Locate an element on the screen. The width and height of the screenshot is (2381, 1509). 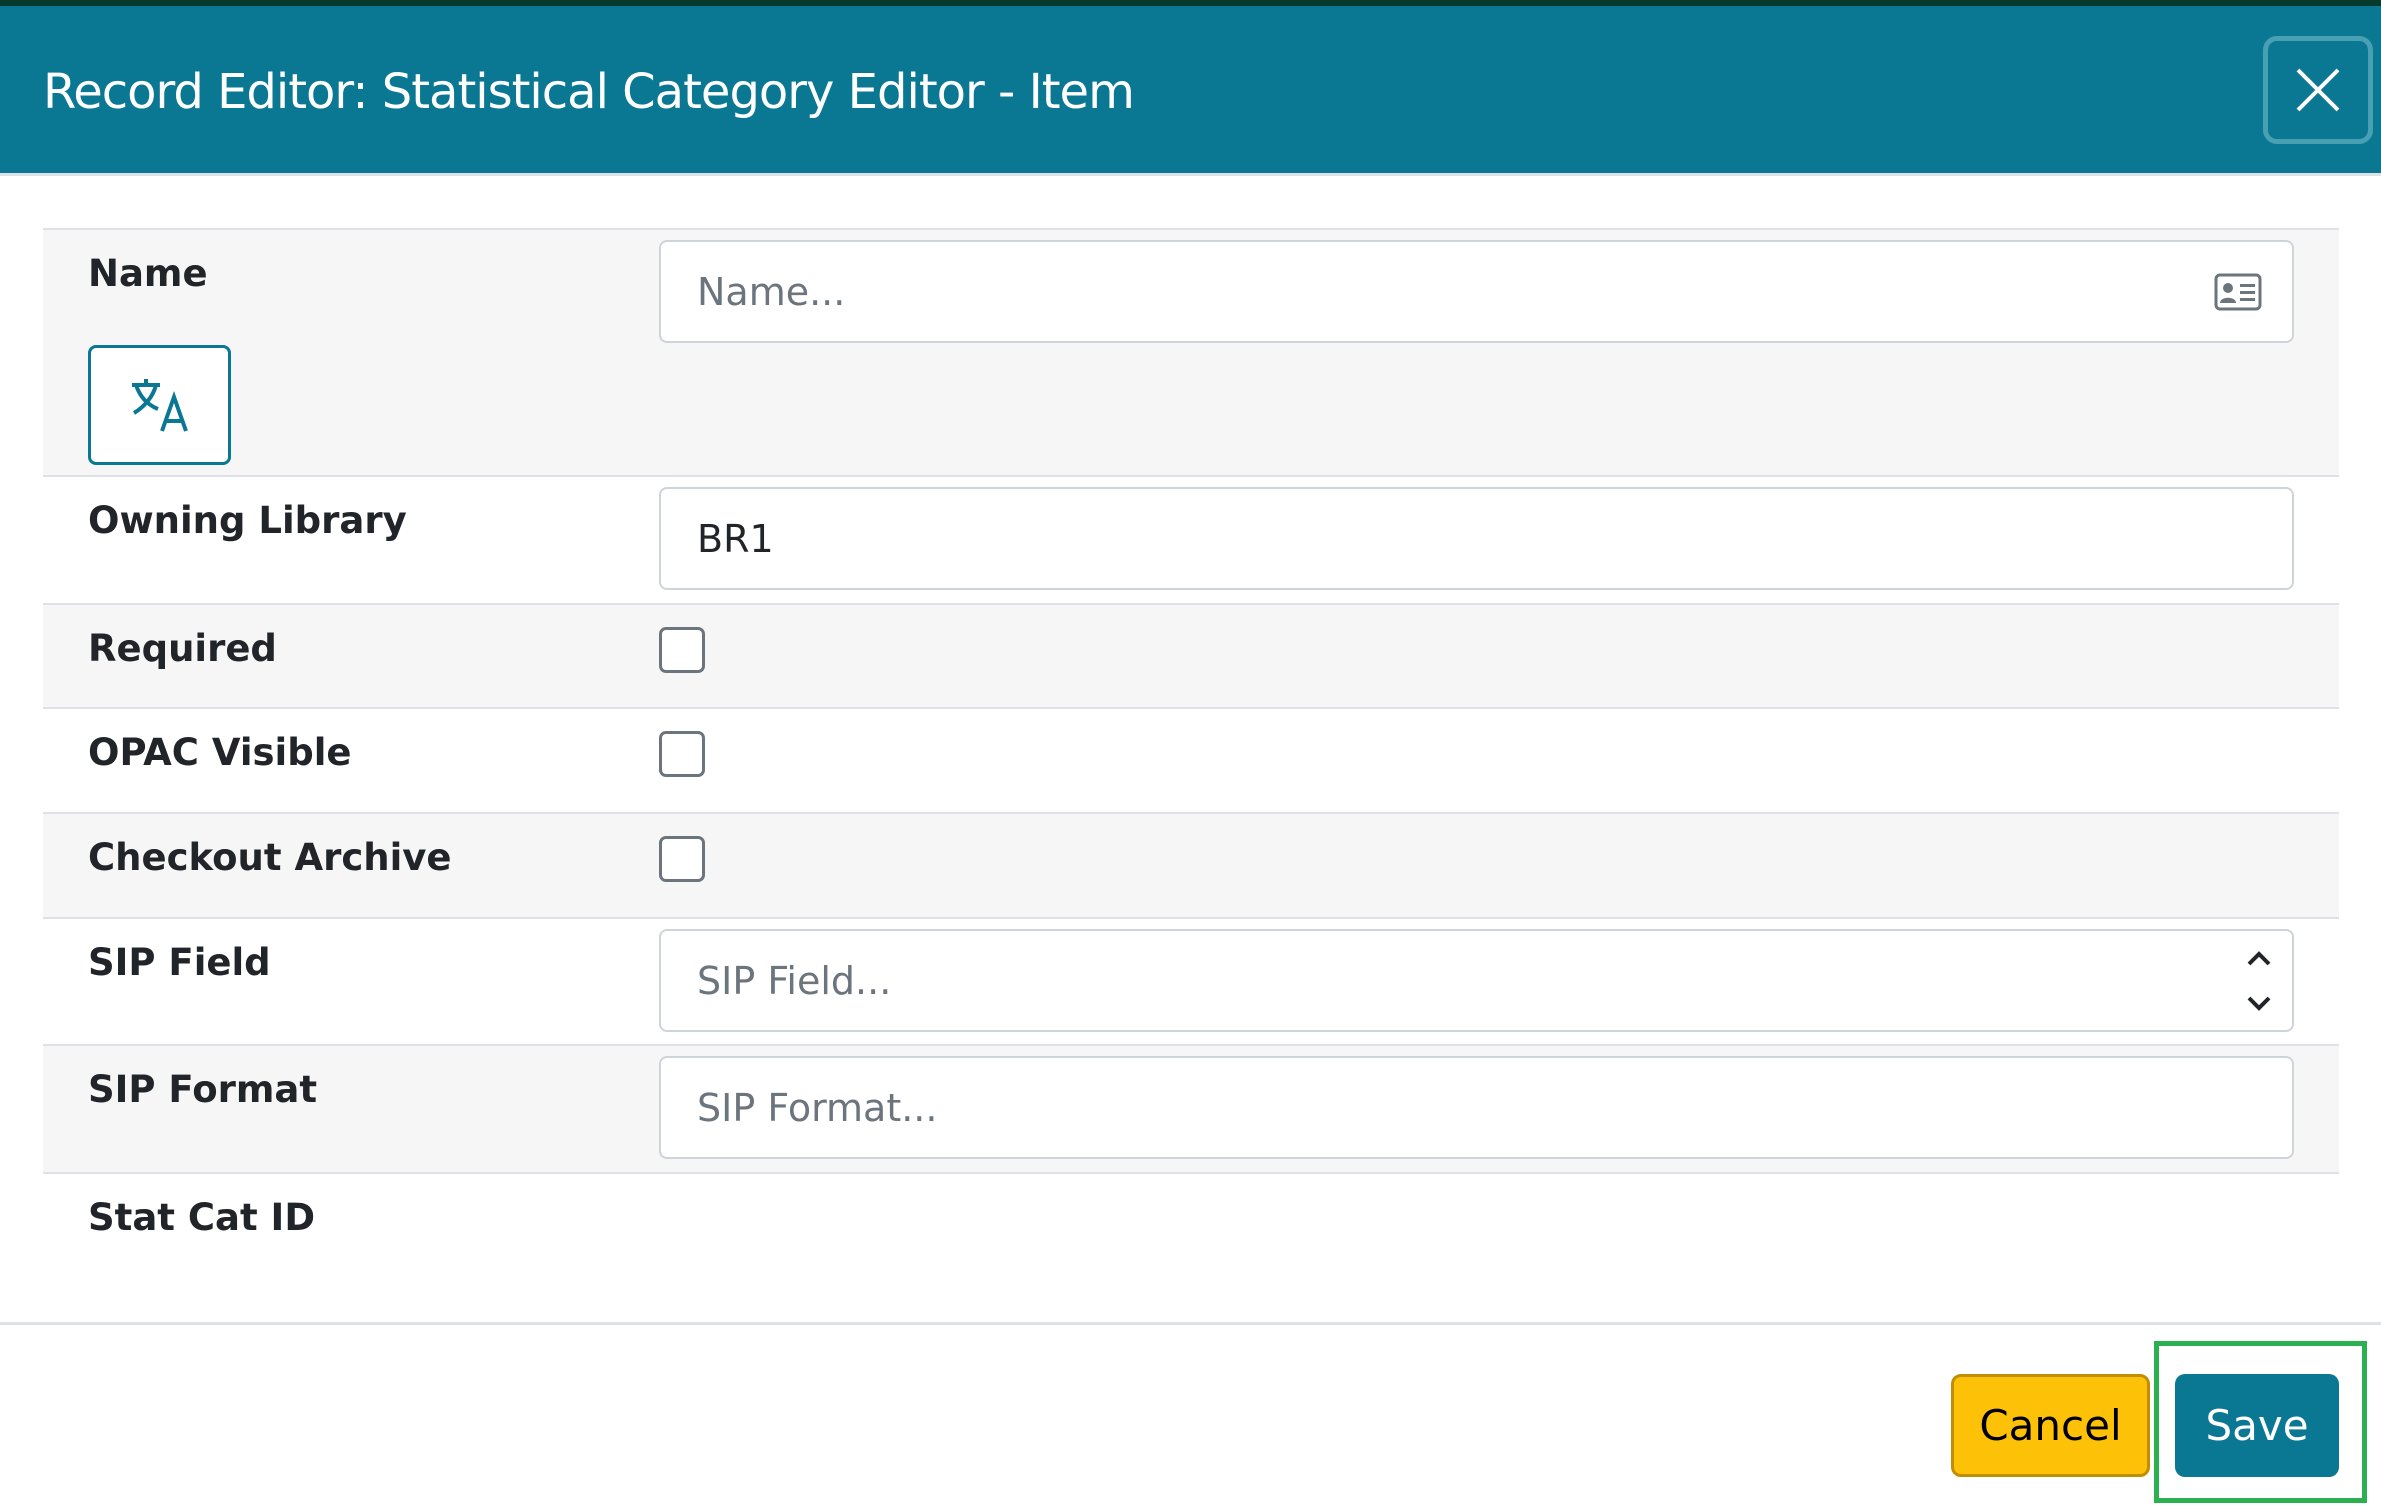
owning-library-select: BR1 is located at coordinates (1476, 538).